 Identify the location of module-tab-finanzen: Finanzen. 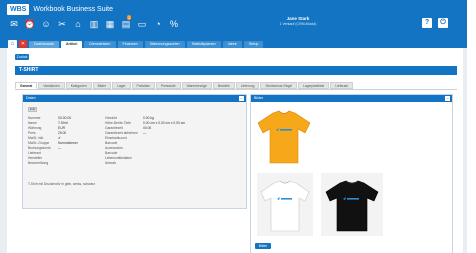
(130, 44).